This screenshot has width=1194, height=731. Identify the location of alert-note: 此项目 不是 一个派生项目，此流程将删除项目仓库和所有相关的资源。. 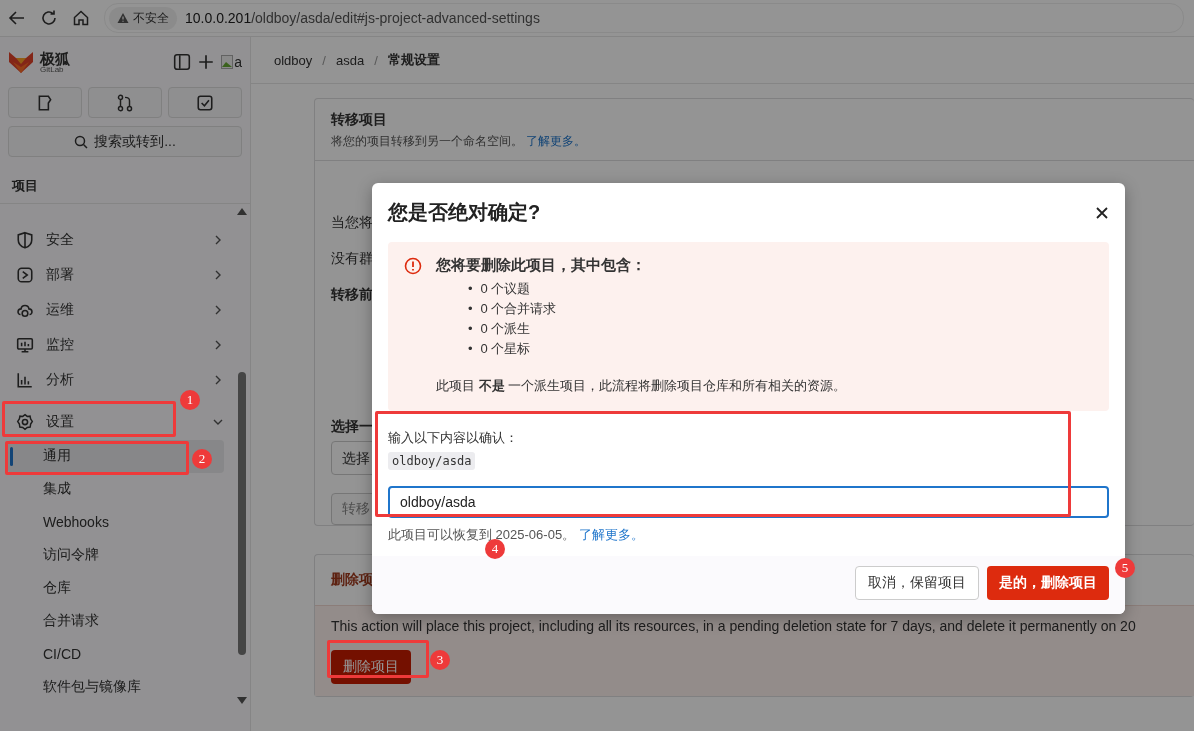
(641, 386).